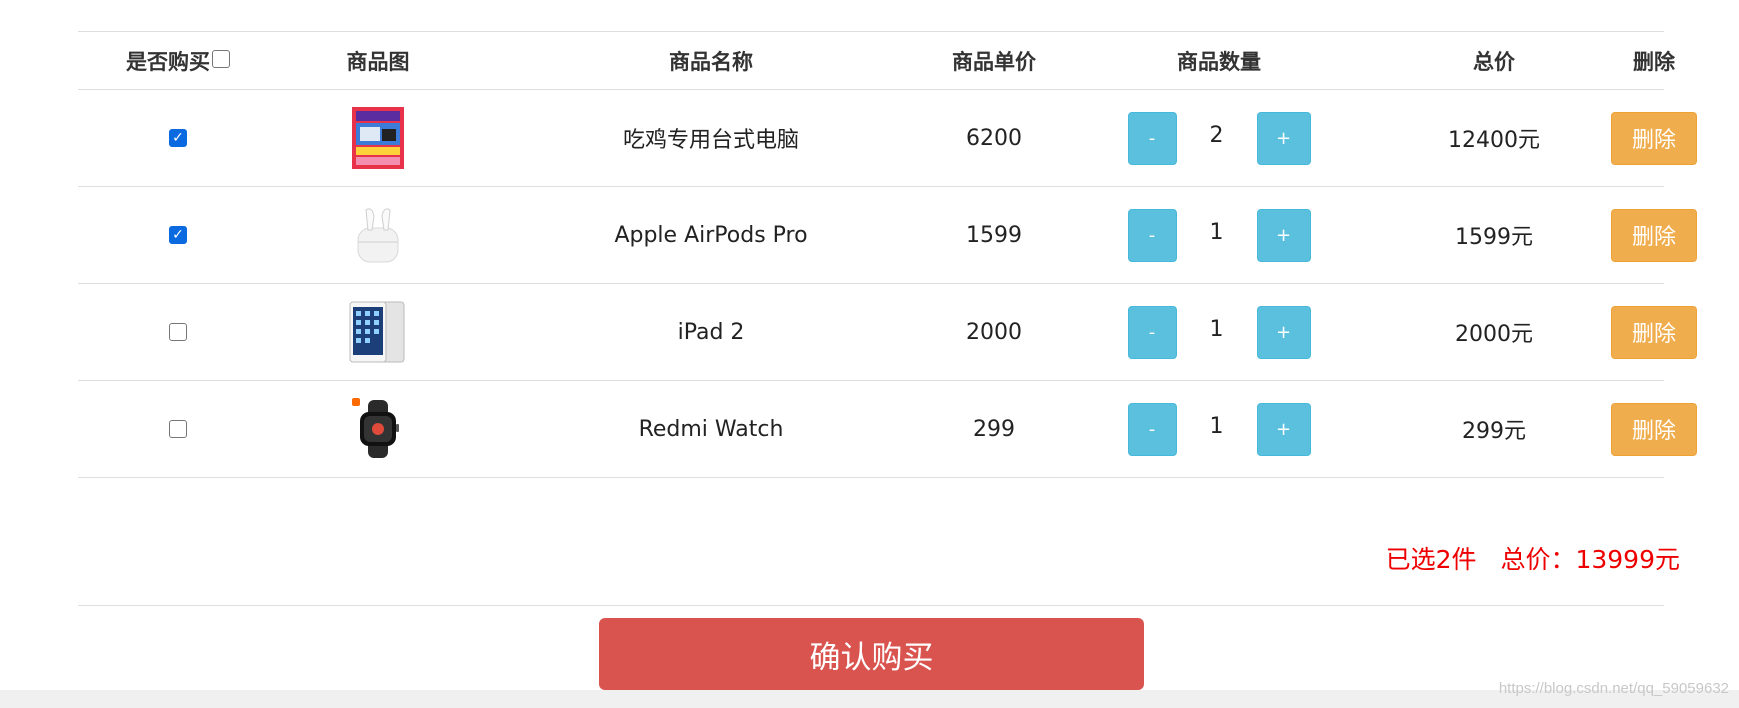 This screenshot has height=708, width=1739. What do you see at coordinates (168, 61) in the screenshot?
I see `header-buy-label: 是否购买` at bounding box center [168, 61].